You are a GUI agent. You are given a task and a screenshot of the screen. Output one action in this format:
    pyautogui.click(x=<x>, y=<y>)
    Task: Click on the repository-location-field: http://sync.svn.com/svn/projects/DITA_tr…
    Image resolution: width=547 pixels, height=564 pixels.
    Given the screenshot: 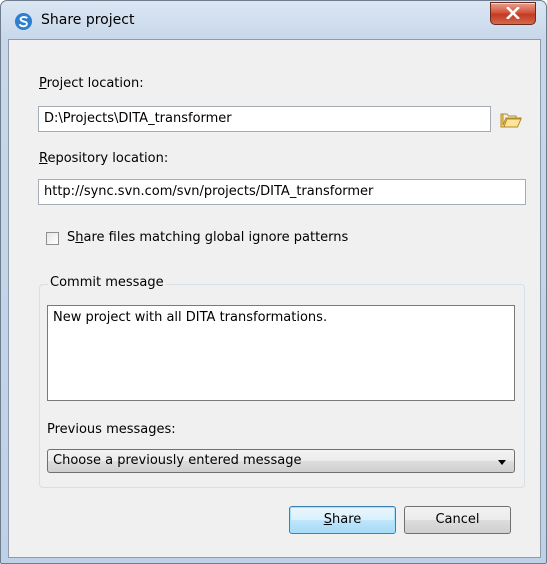 What is the action you would take?
    pyautogui.click(x=282, y=192)
    